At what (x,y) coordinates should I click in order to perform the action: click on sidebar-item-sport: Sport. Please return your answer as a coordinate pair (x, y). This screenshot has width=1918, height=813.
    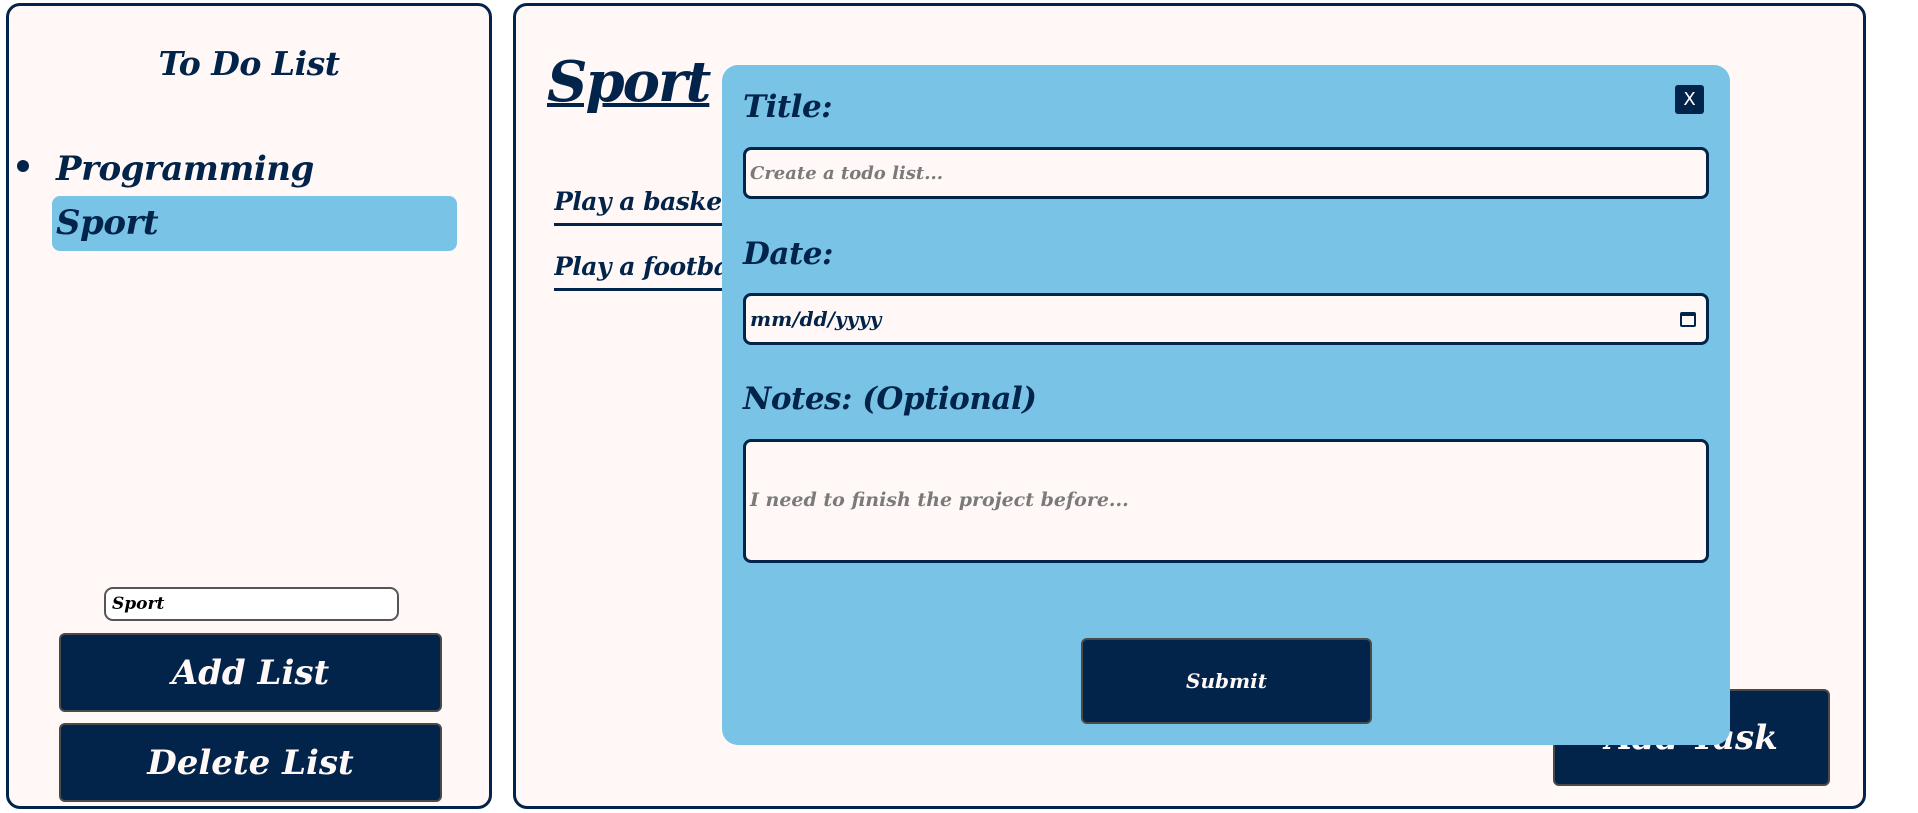
    Looking at the image, I should click on (254, 223).